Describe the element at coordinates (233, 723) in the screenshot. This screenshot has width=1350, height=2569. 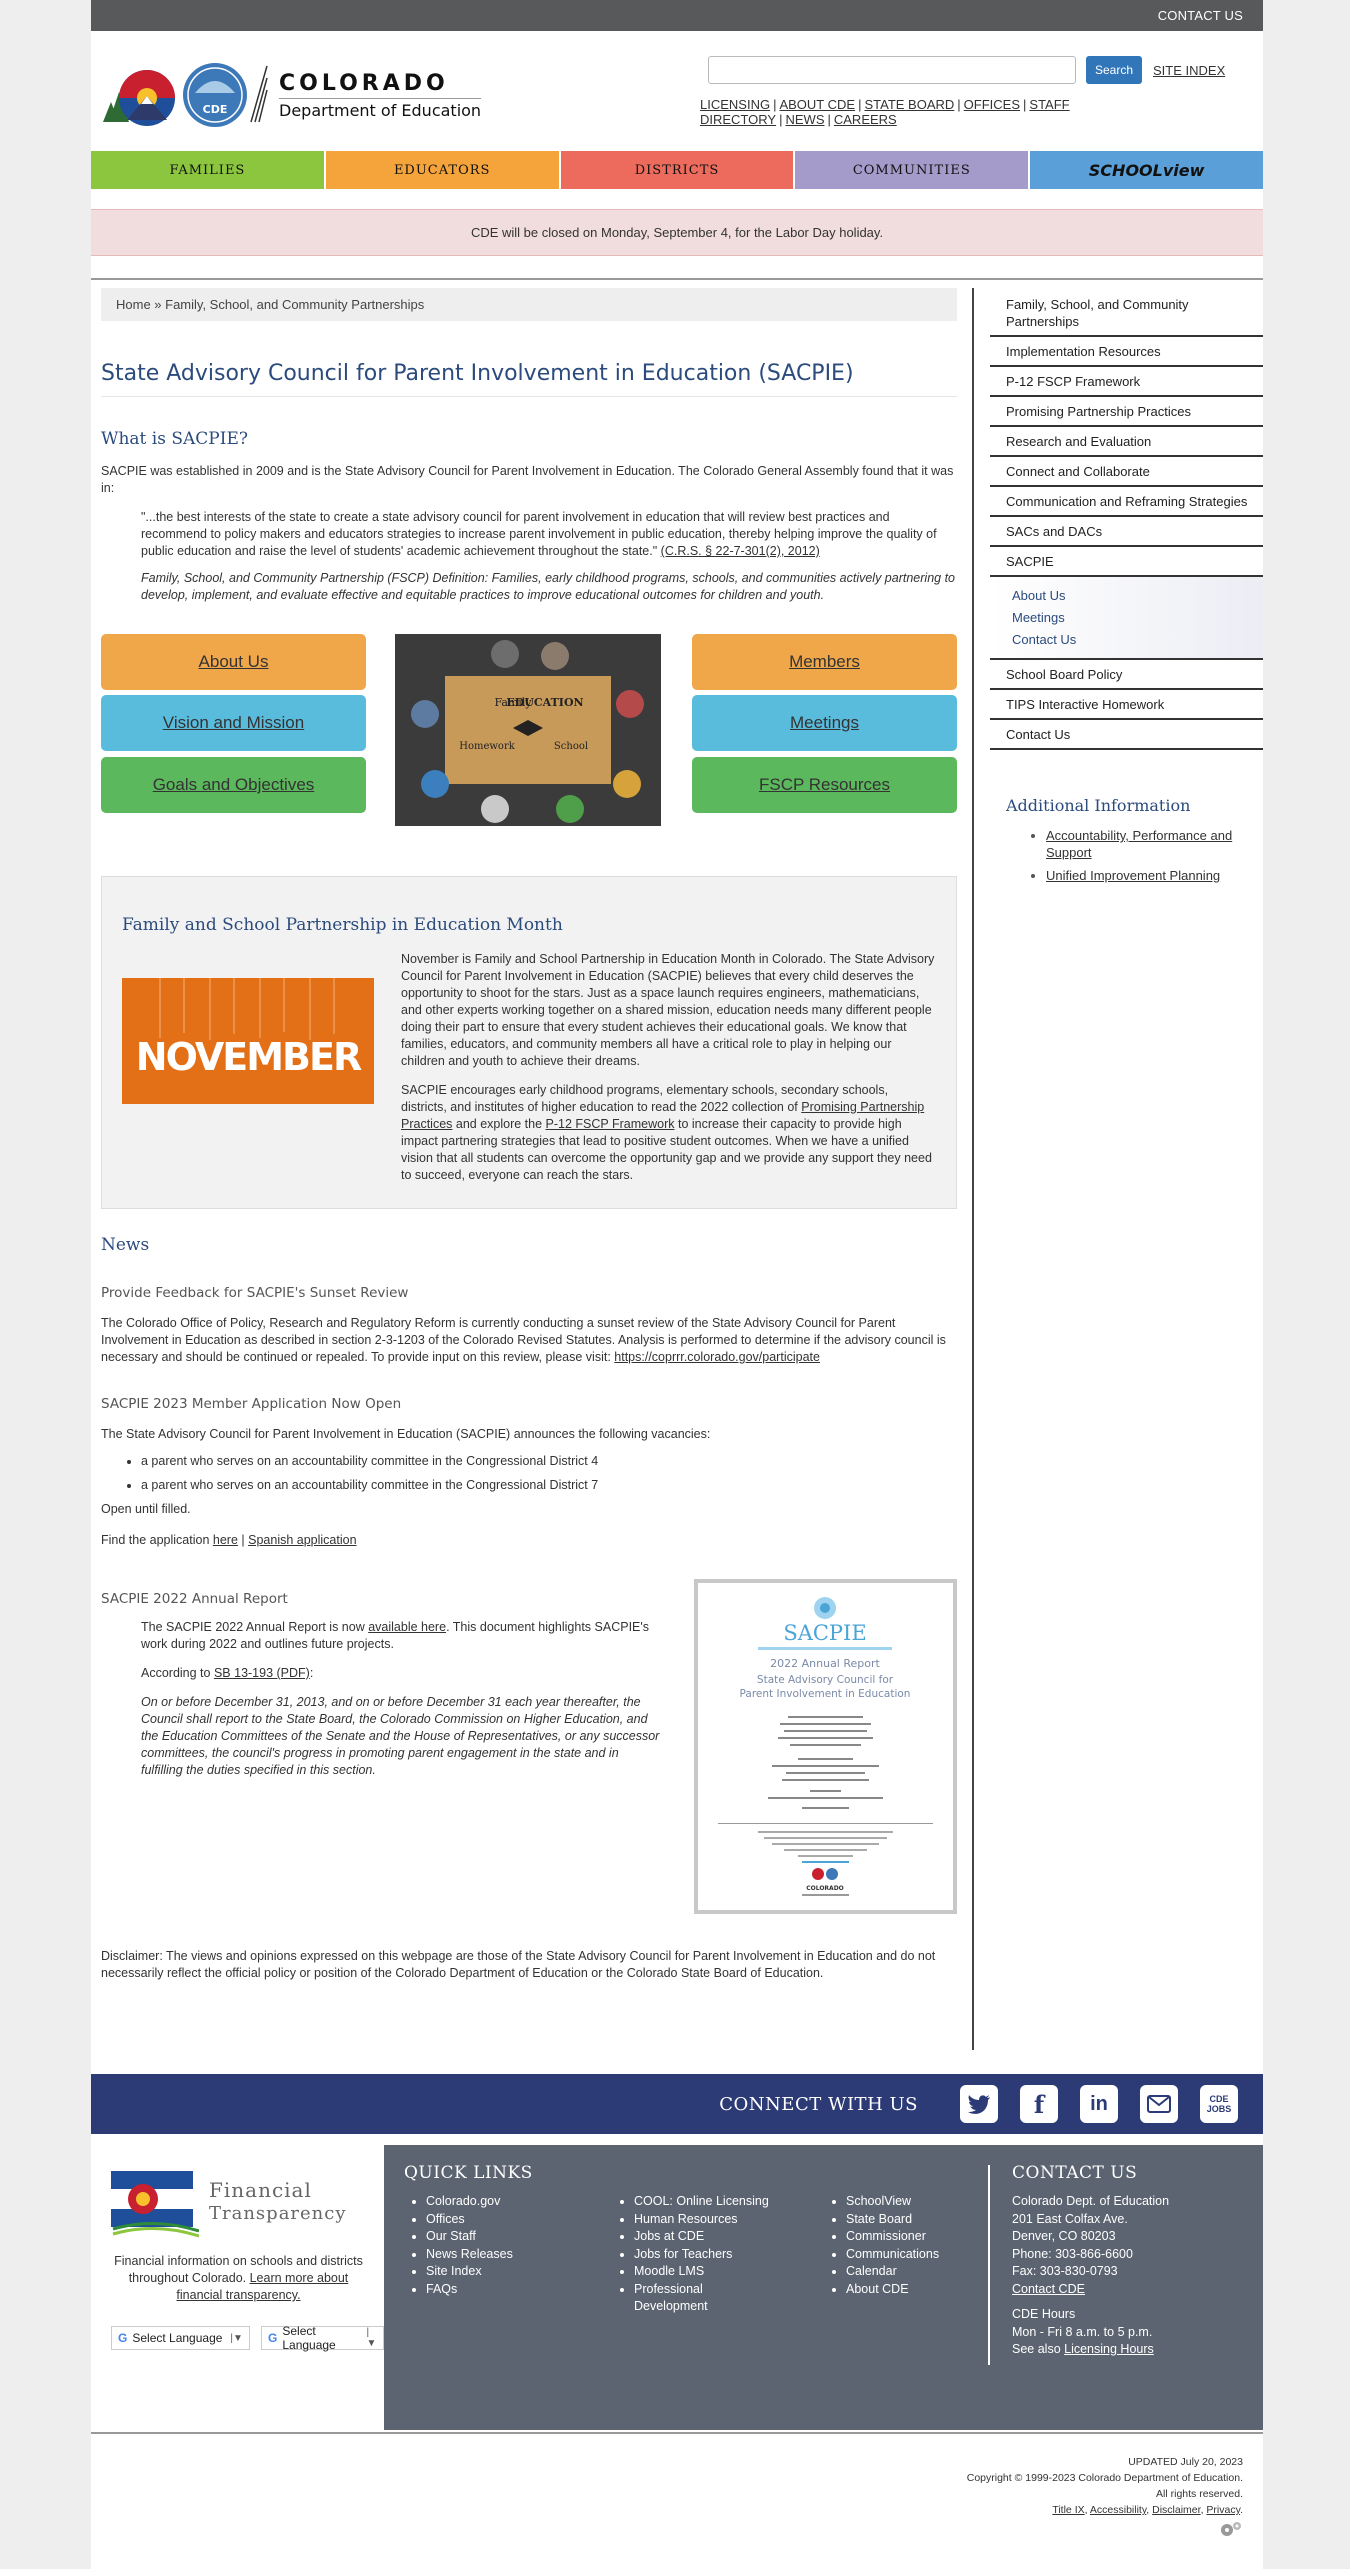
I see `vision-mission-button: Vision and Mission` at that location.